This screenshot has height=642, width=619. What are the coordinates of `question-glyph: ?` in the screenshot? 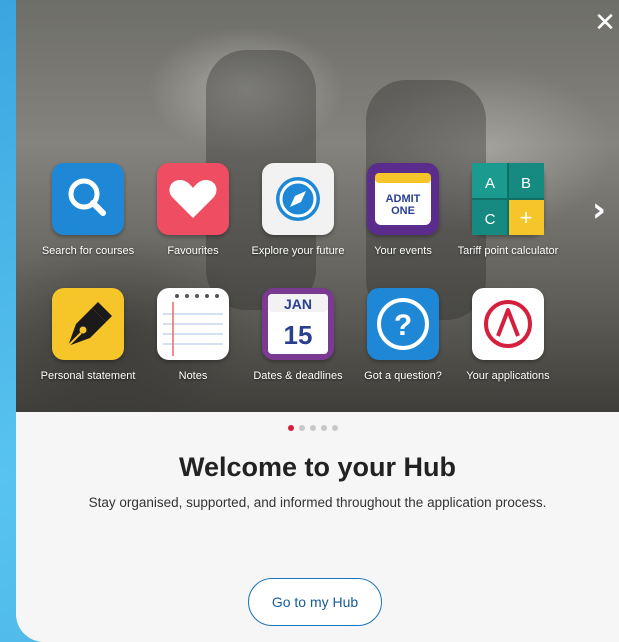 It's located at (403, 325).